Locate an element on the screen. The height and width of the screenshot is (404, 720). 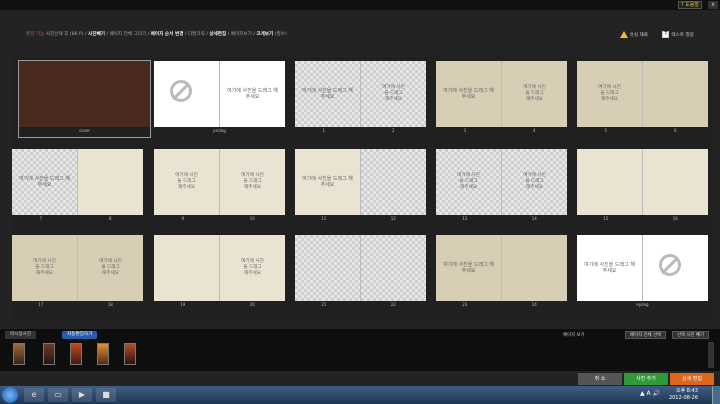
tab-auto-edit: 자동편집하기 is located at coordinates (80, 335).